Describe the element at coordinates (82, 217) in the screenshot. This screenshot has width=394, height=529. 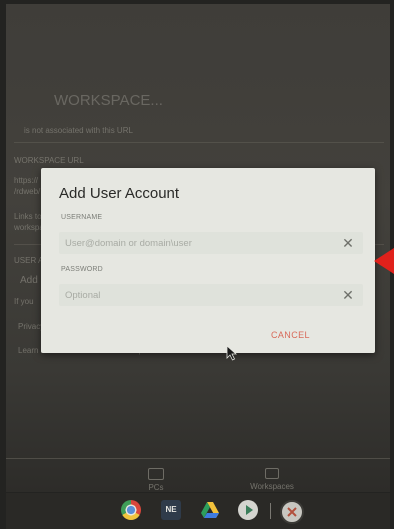
I see `username-label: USERNAME` at that location.